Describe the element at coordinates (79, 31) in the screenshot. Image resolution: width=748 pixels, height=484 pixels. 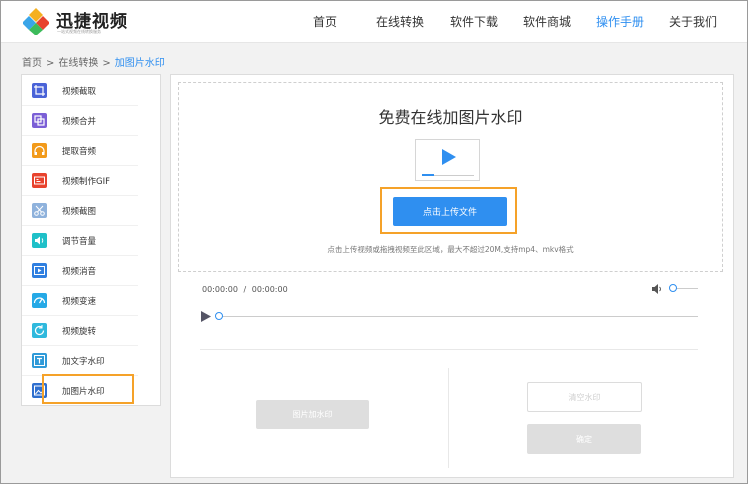
I see `logo-subtitle: 一站式视频在线转换服务` at that location.